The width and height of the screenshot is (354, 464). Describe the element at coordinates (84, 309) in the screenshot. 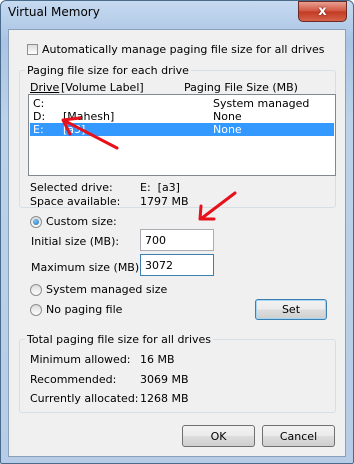

I see `no-paging-label: No paging file` at that location.